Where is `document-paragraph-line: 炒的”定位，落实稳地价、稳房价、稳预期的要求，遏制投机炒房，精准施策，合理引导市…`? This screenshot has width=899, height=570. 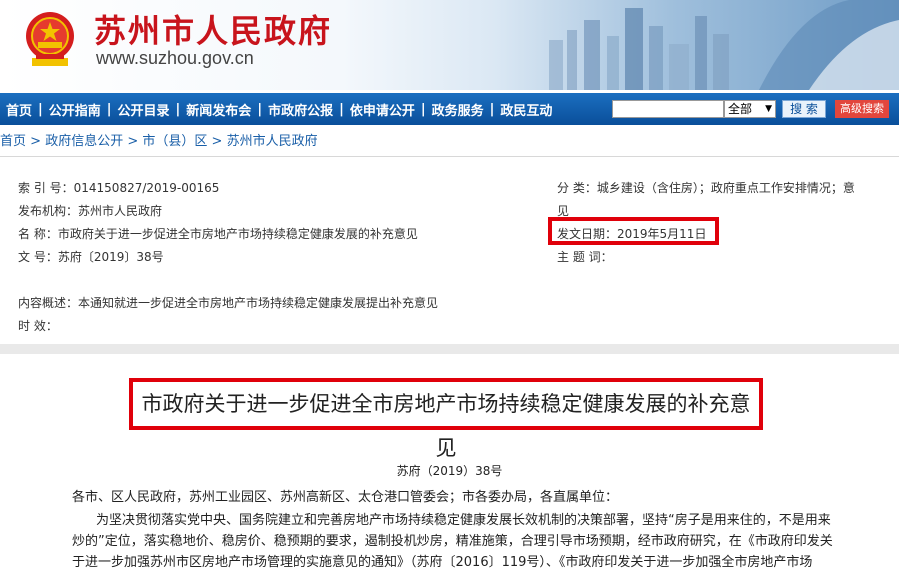
document-paragraph-line: 炒的”定位，落实稳地价、稳房价、稳预期的要求，遏制投机炒房，精准施策，合理引导市… is located at coordinates (452, 541).